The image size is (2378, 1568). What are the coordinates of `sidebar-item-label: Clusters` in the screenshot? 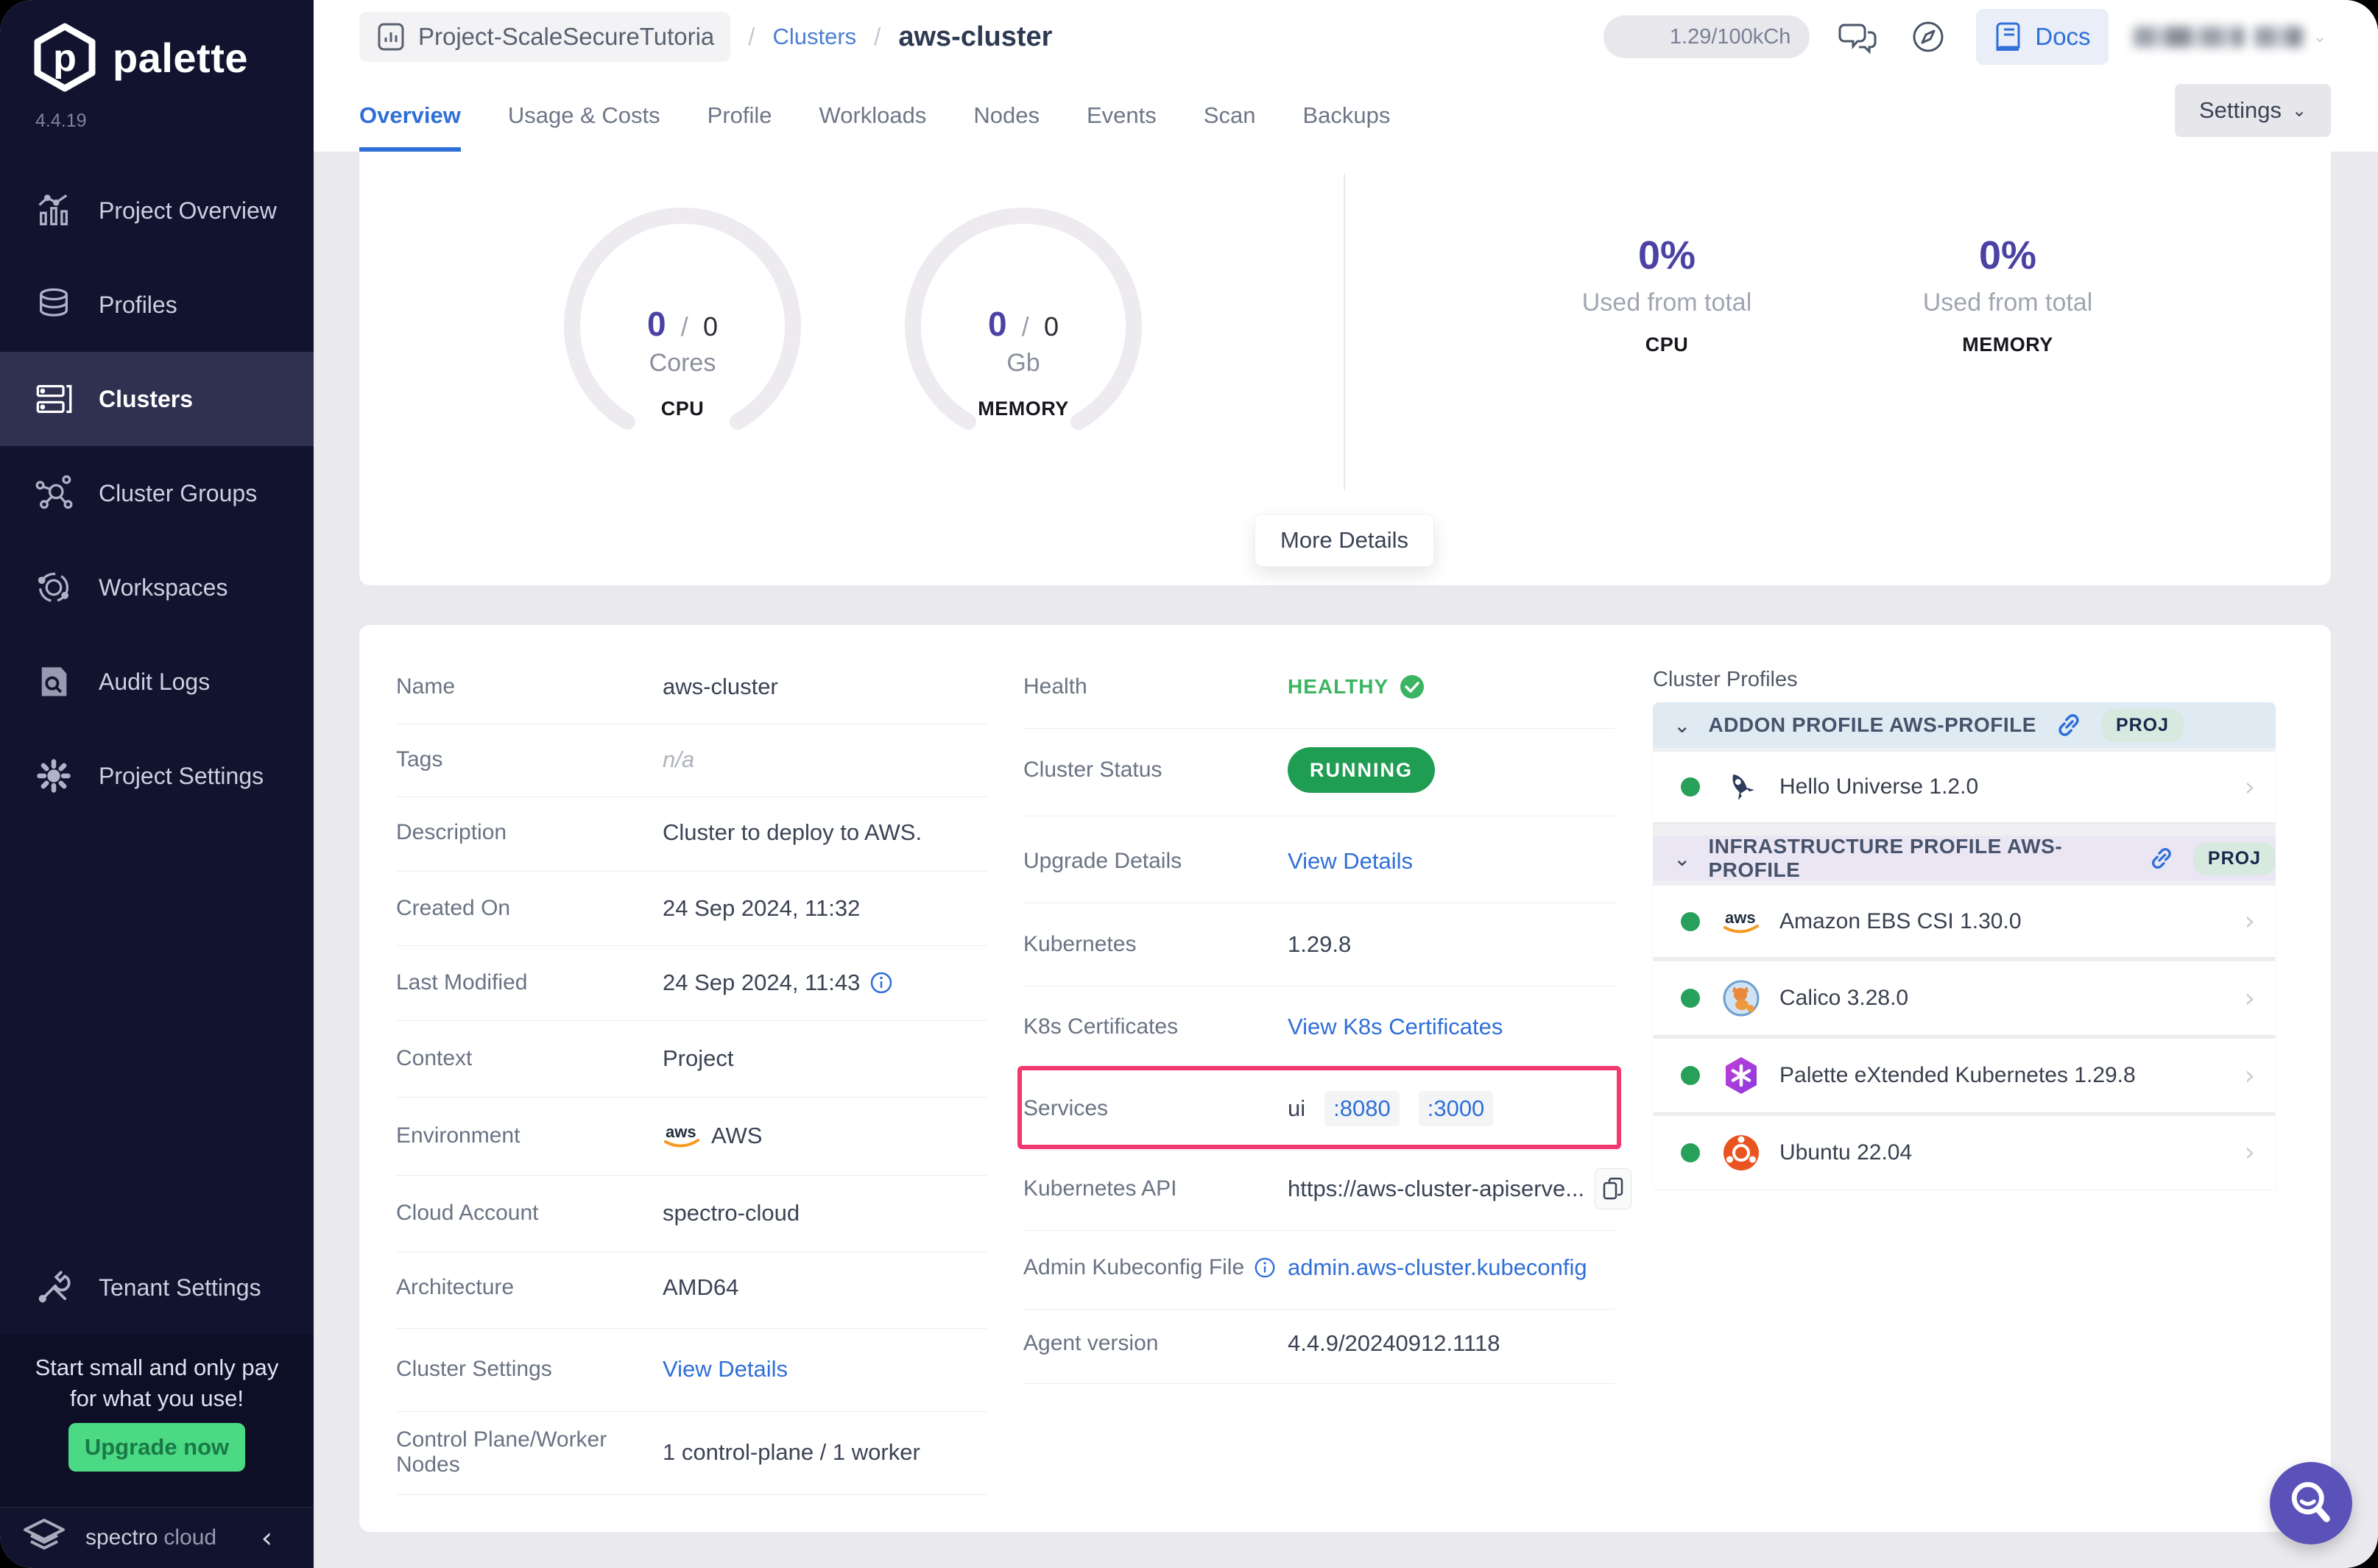 It's located at (146, 398).